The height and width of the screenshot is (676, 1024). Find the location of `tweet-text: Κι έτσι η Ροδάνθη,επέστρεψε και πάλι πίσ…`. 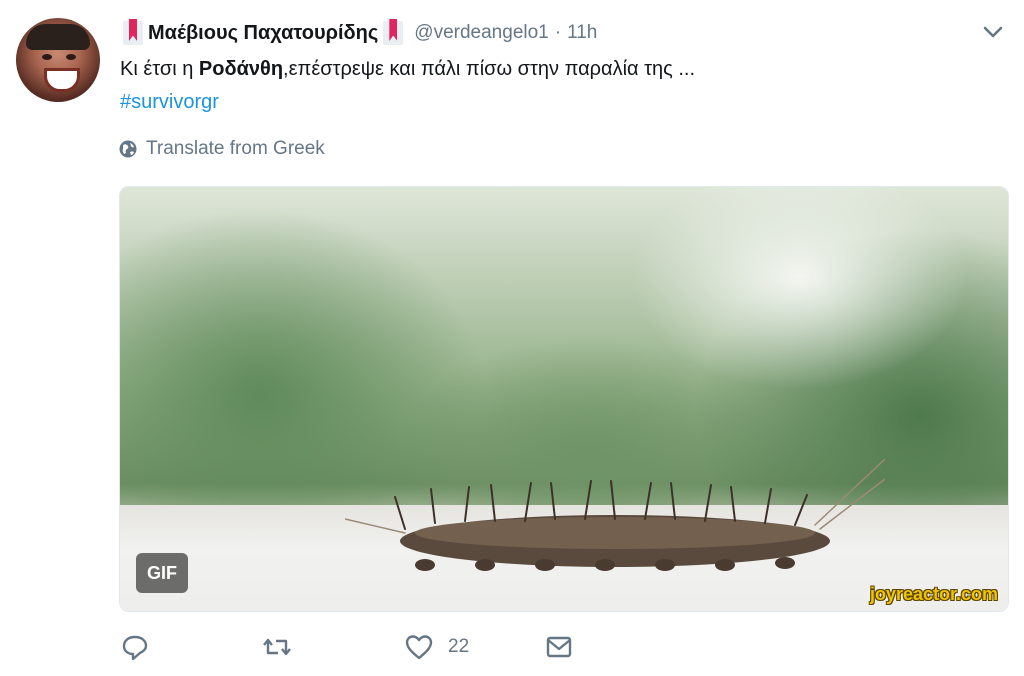

tweet-text: Κι έτσι η Ροδάνθη,επέστρεψε και πάλι πίσ… is located at coordinates (407, 69).